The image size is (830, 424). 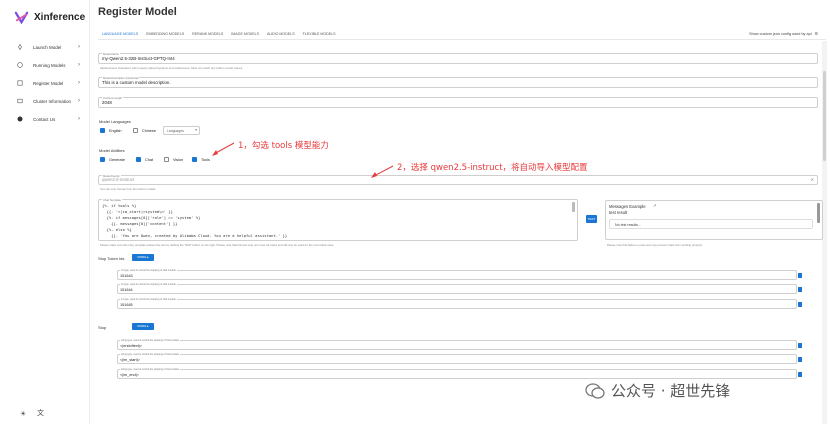 What do you see at coordinates (20, 83) in the screenshot?
I see `register-icon` at bounding box center [20, 83].